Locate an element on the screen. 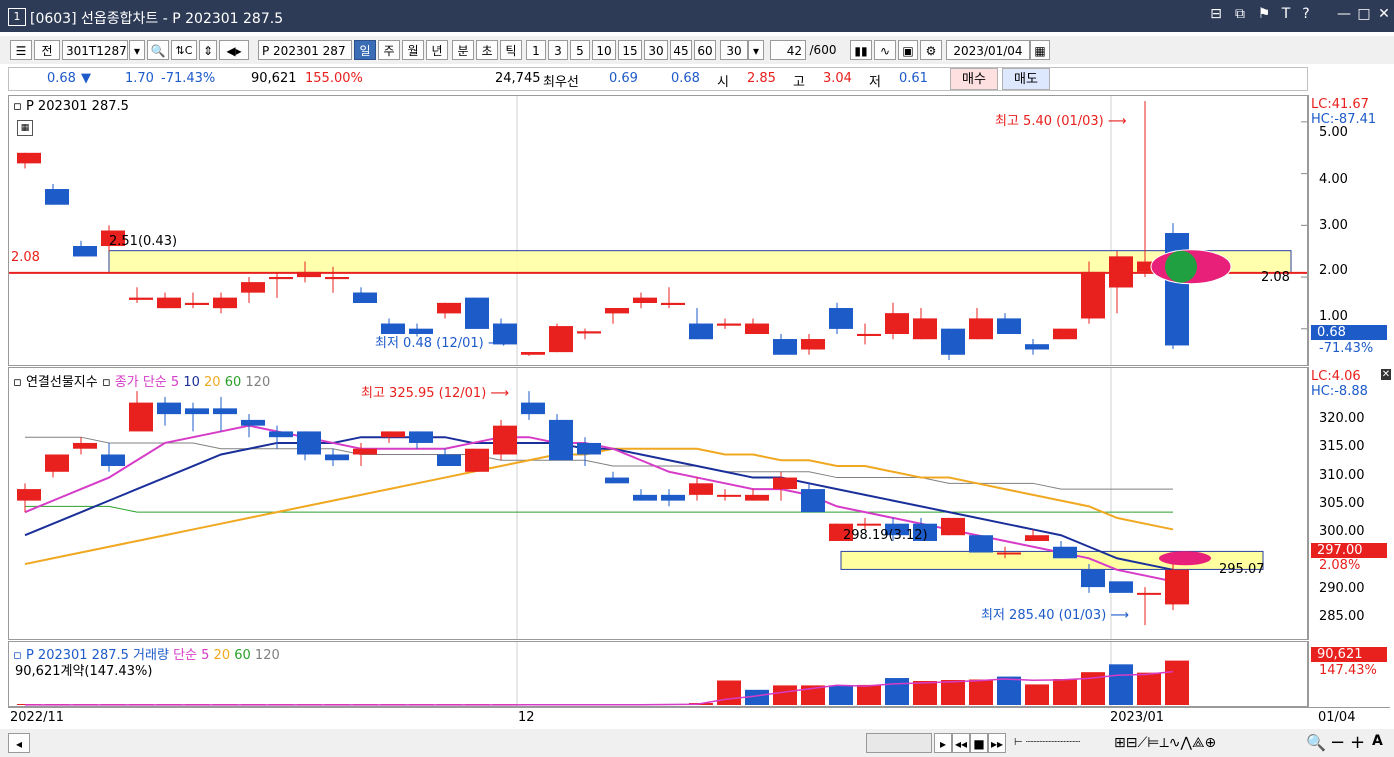  tile-window-icon: ⧉ is located at coordinates (1240, 14).